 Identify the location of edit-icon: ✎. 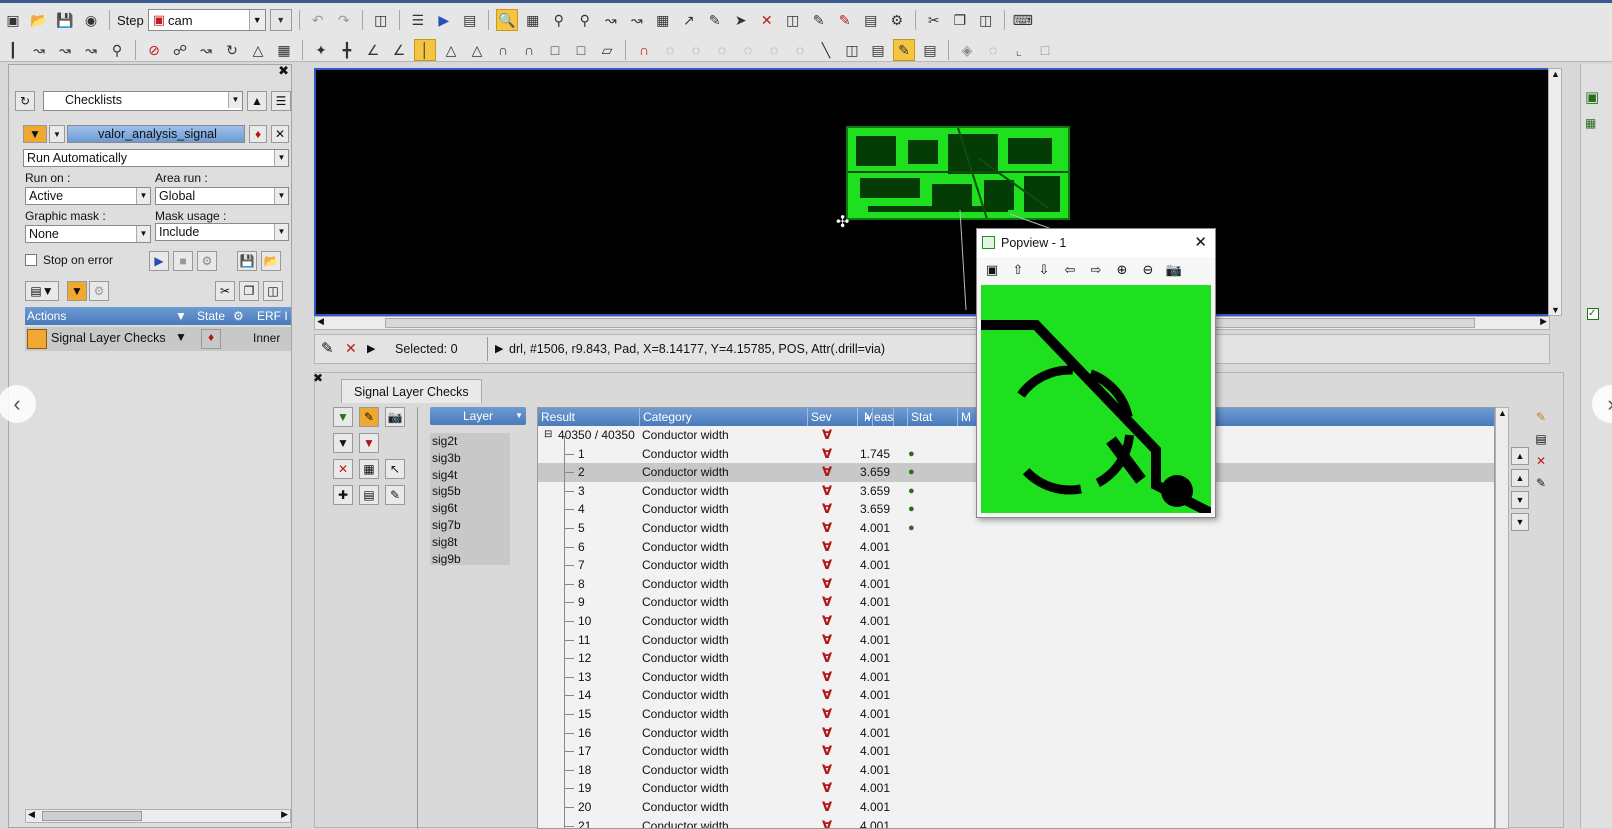
(819, 20).